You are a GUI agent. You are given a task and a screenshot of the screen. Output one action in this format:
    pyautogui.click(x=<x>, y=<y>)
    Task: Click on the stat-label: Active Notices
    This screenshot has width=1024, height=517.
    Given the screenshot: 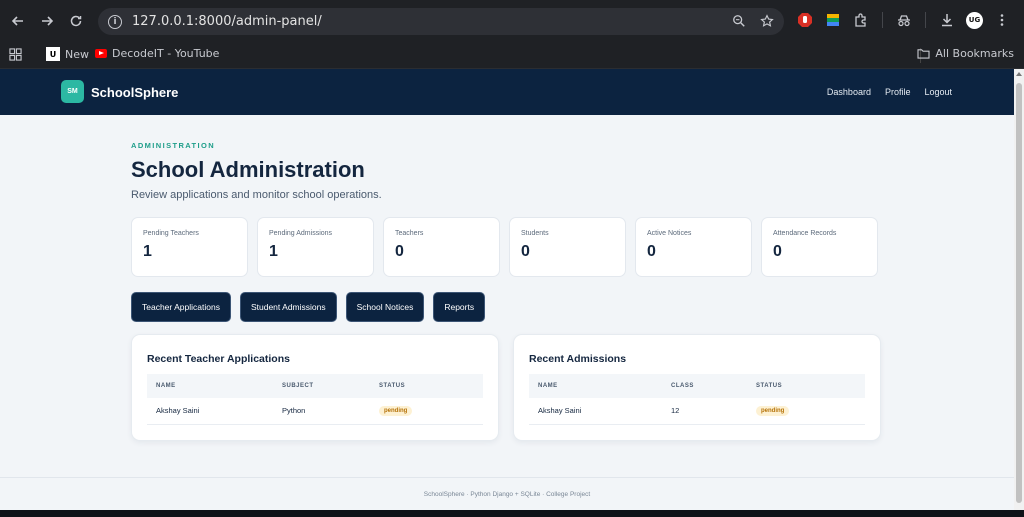 What is the action you would take?
    pyautogui.click(x=669, y=233)
    